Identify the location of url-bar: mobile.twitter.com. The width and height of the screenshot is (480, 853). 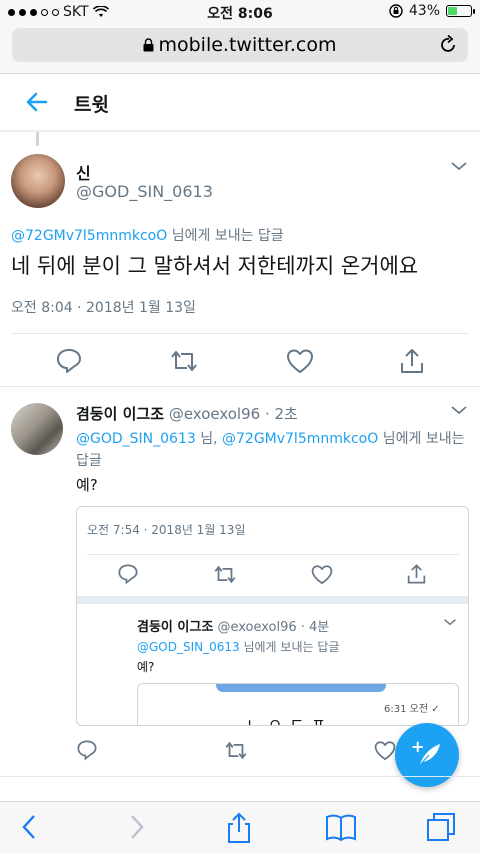
(240, 45).